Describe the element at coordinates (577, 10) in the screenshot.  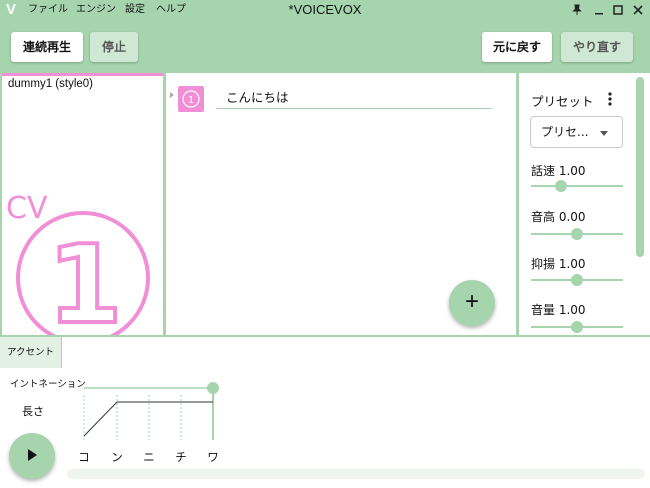
I see `pin-icon` at that location.